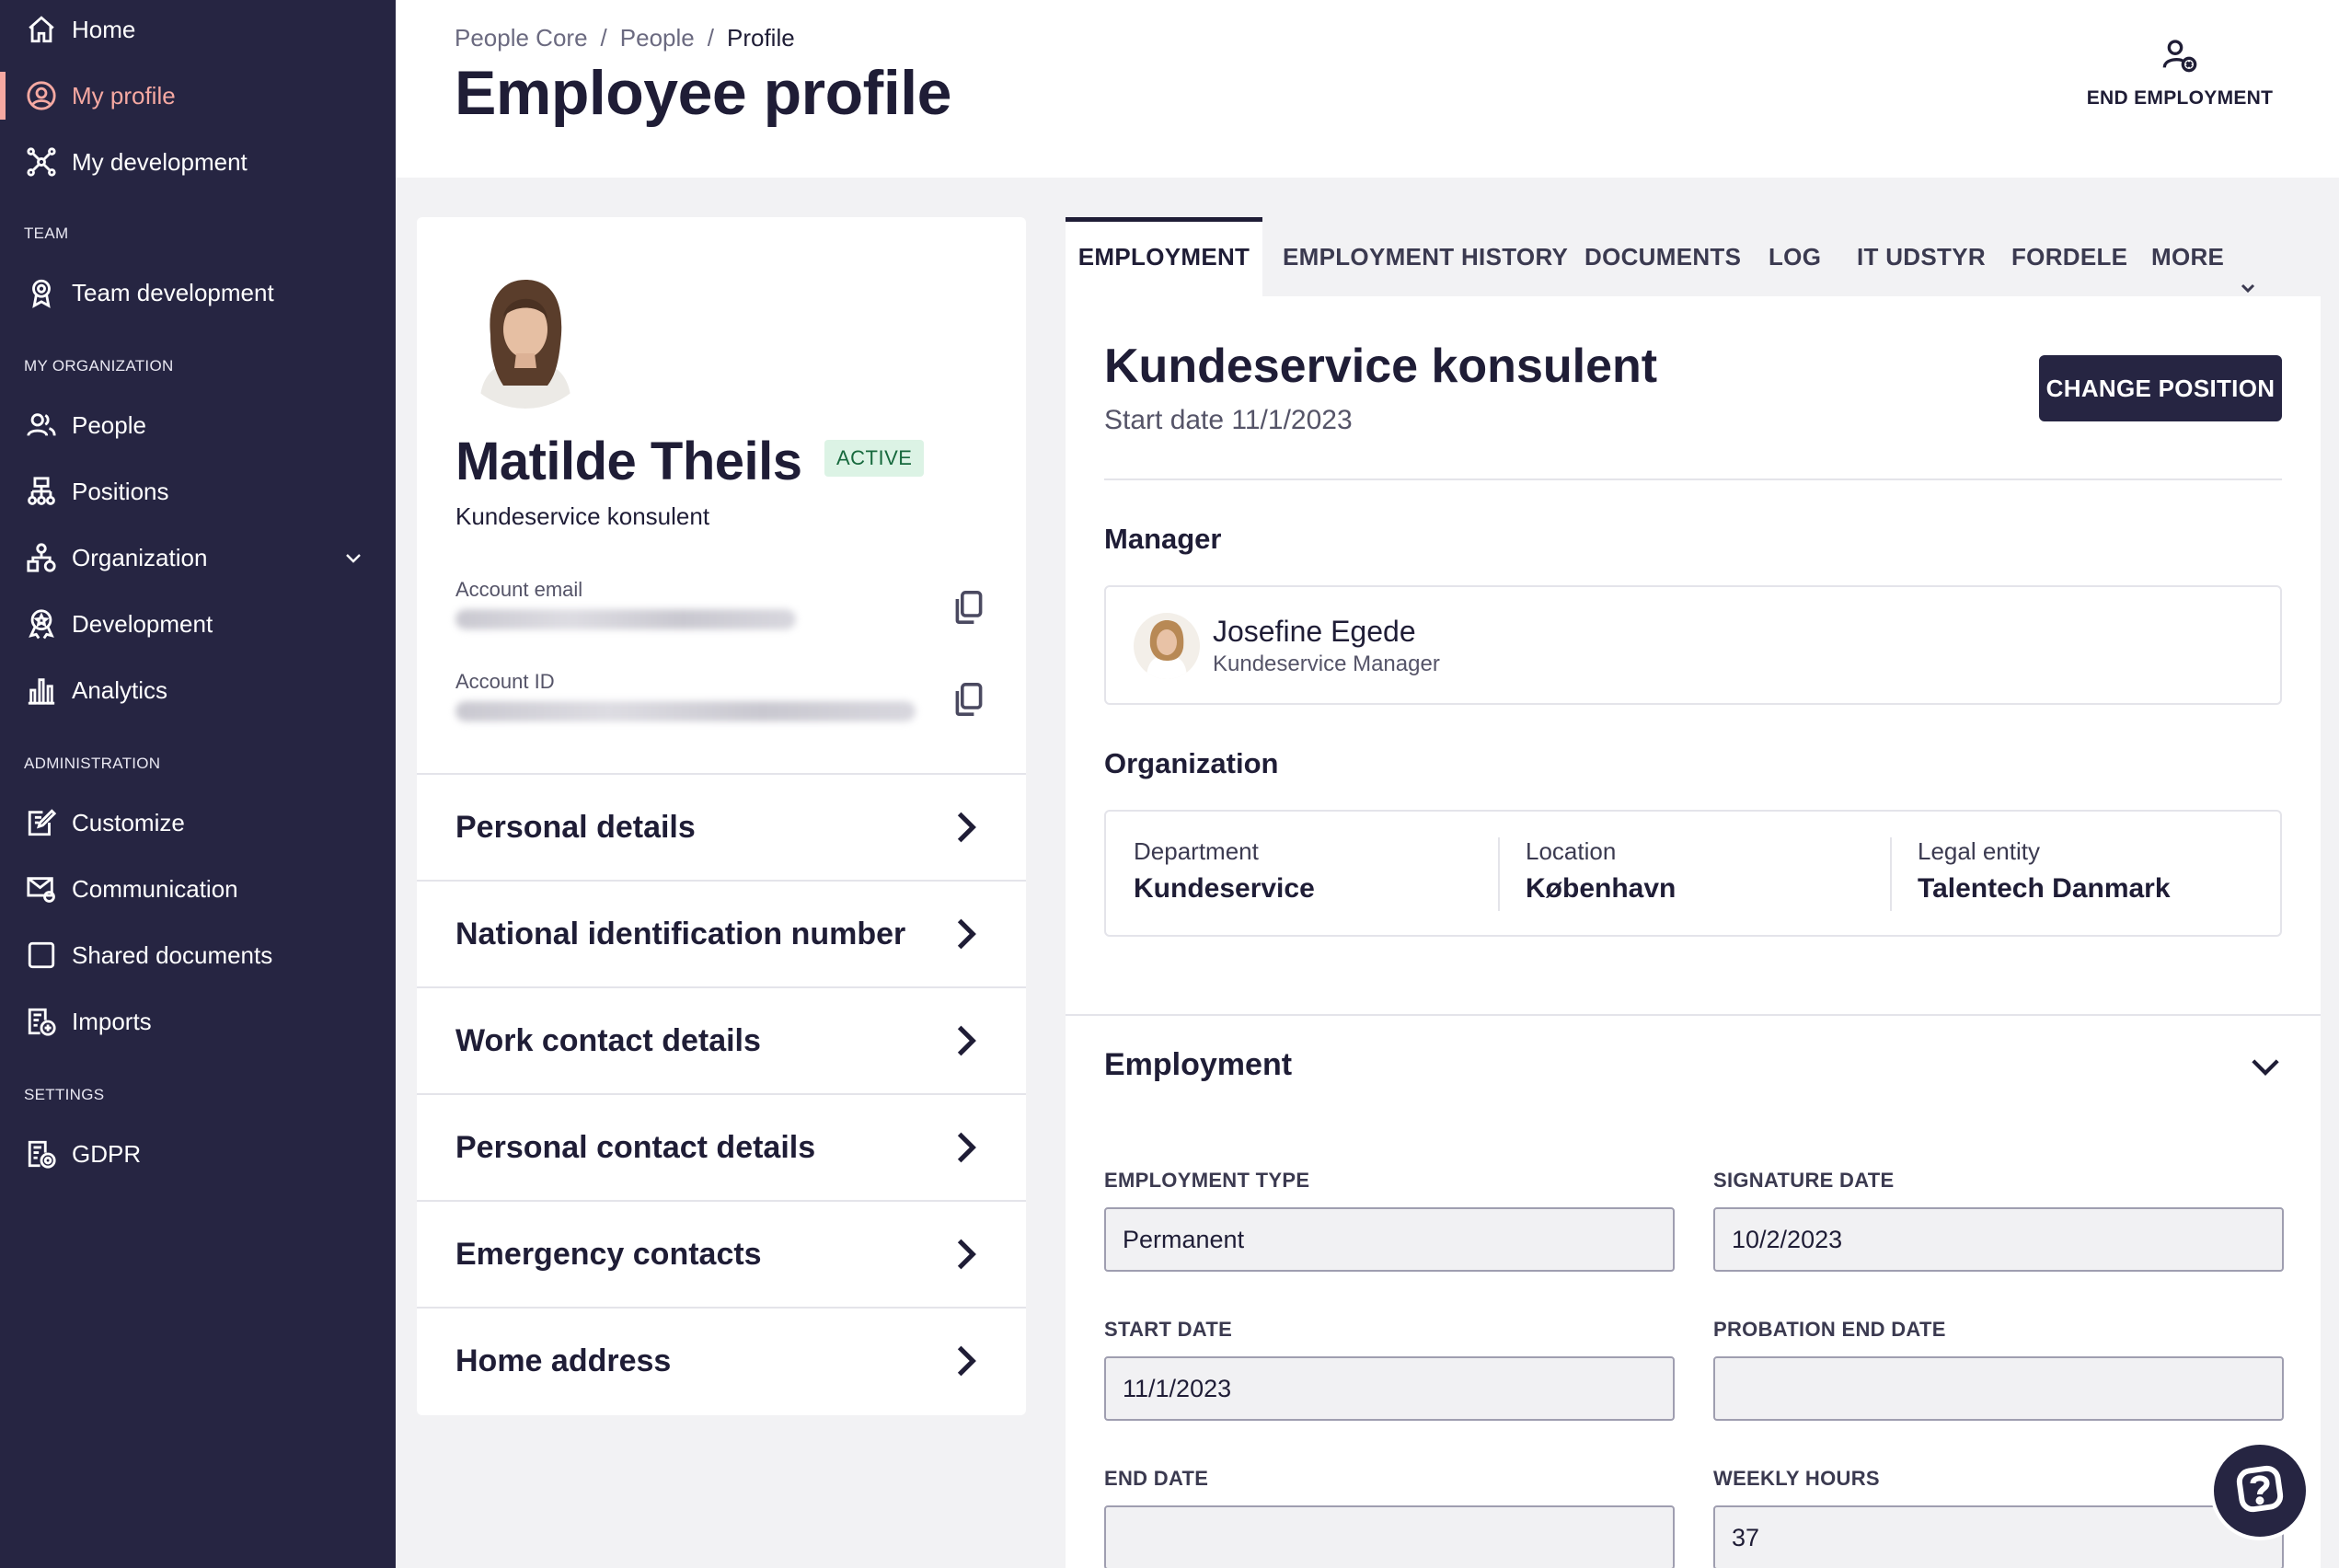  Describe the element at coordinates (41, 1153) in the screenshot. I see `document-gear-icon` at that location.